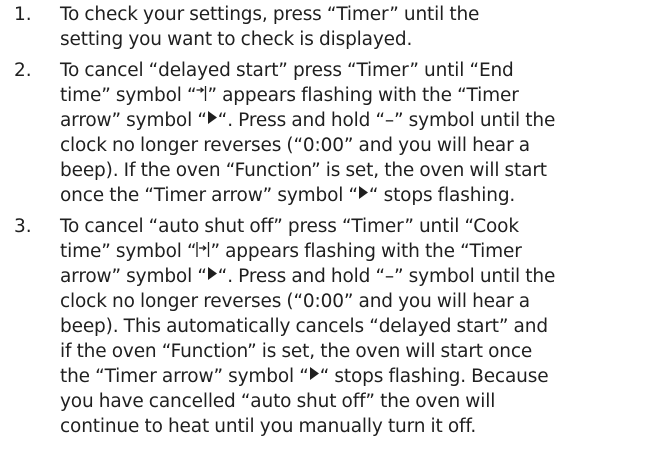 This screenshot has width=647, height=475. I want to click on item-number: 3., so click(23, 226).